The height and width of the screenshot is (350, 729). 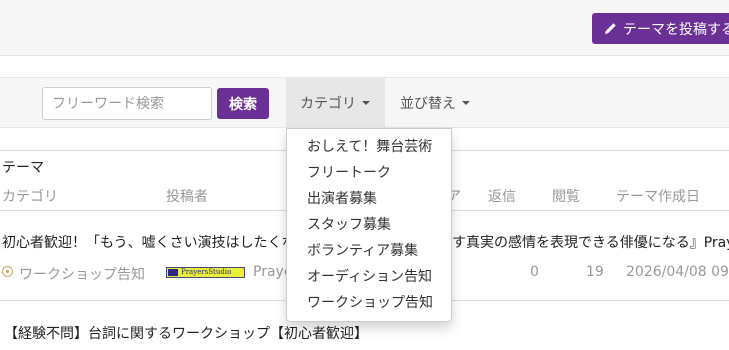 What do you see at coordinates (534, 272) in the screenshot?
I see `row-replies: 0` at bounding box center [534, 272].